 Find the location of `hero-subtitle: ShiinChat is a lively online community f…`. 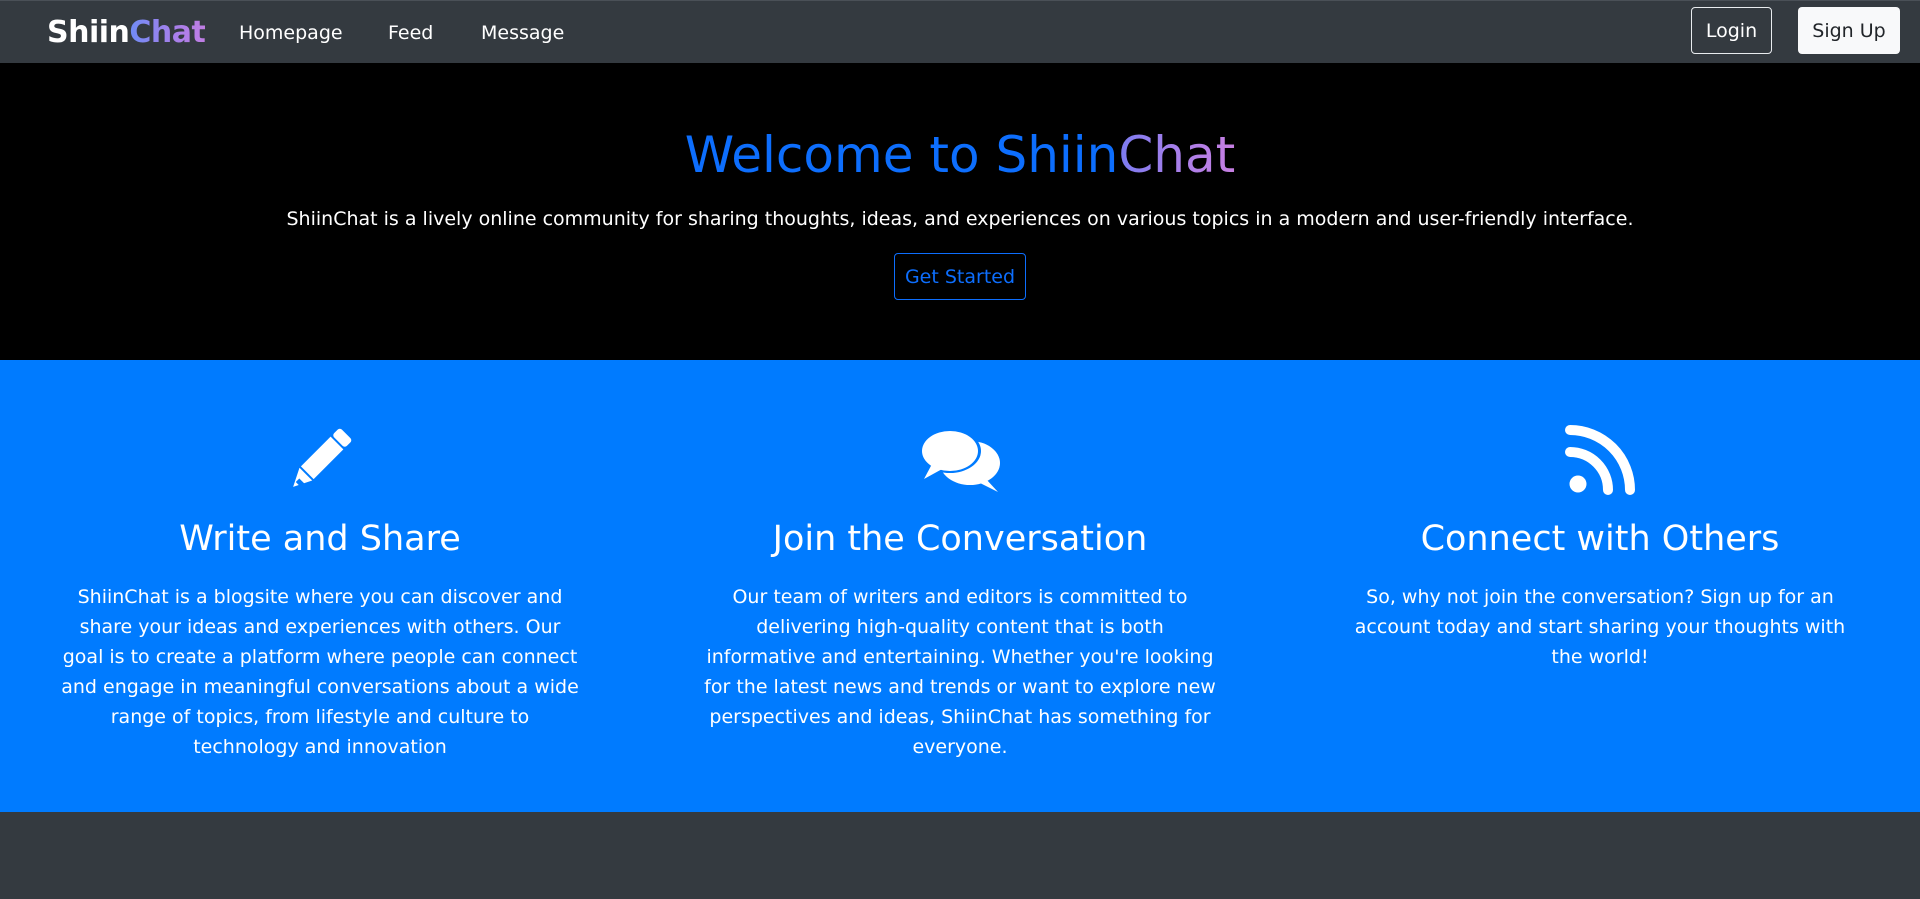

hero-subtitle: ShiinChat is a lively online community f… is located at coordinates (960, 219).